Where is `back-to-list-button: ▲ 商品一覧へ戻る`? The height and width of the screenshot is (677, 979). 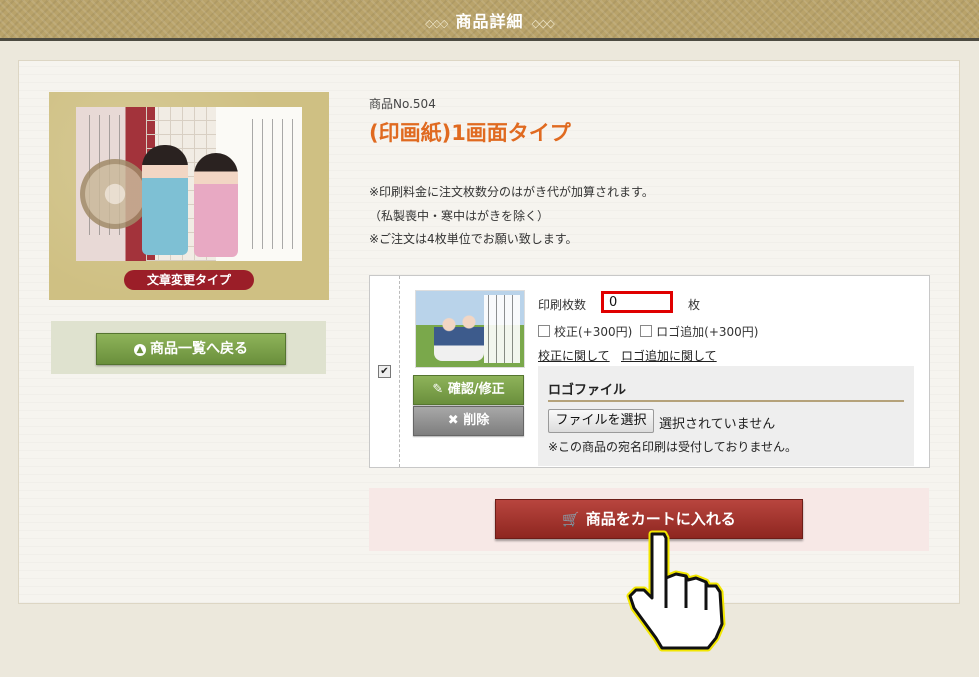 back-to-list-button: ▲ 商品一覧へ戻る is located at coordinates (191, 349).